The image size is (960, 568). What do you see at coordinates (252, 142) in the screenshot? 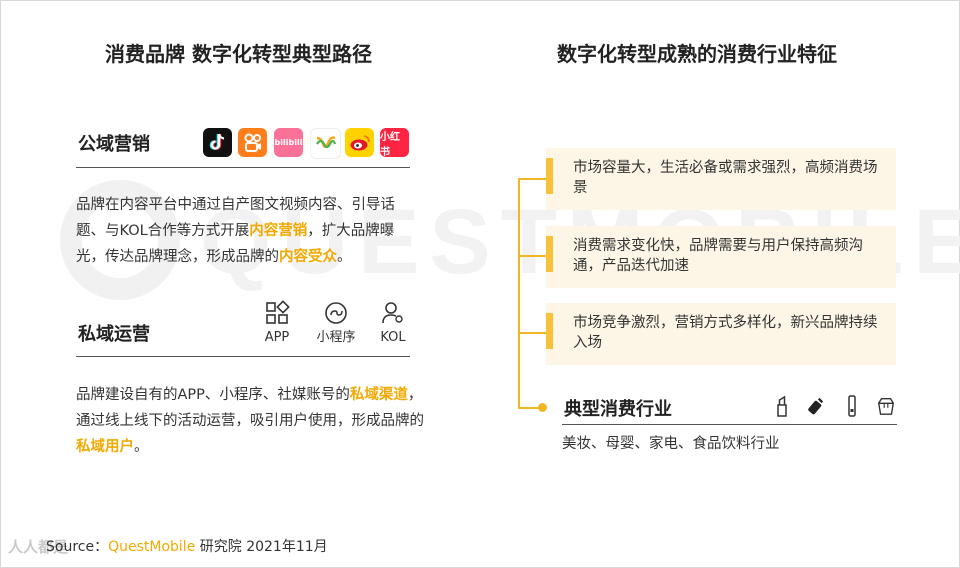
I see `kuaishou-icon` at bounding box center [252, 142].